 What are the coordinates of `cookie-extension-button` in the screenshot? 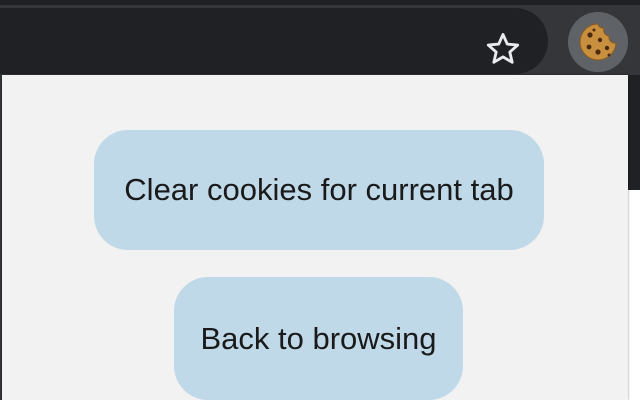 It's located at (598, 42).